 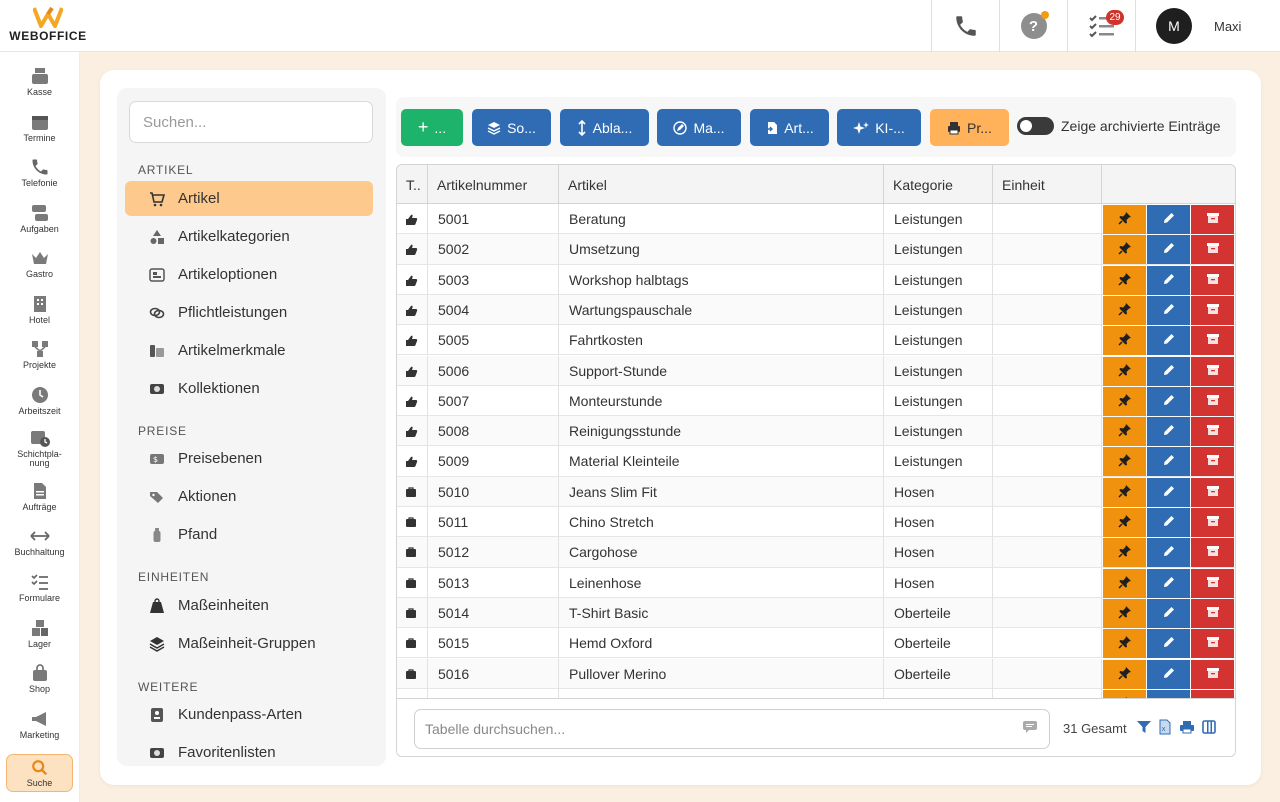 I want to click on table-row: 5001 Beratung Leistungen, so click(x=816, y=219).